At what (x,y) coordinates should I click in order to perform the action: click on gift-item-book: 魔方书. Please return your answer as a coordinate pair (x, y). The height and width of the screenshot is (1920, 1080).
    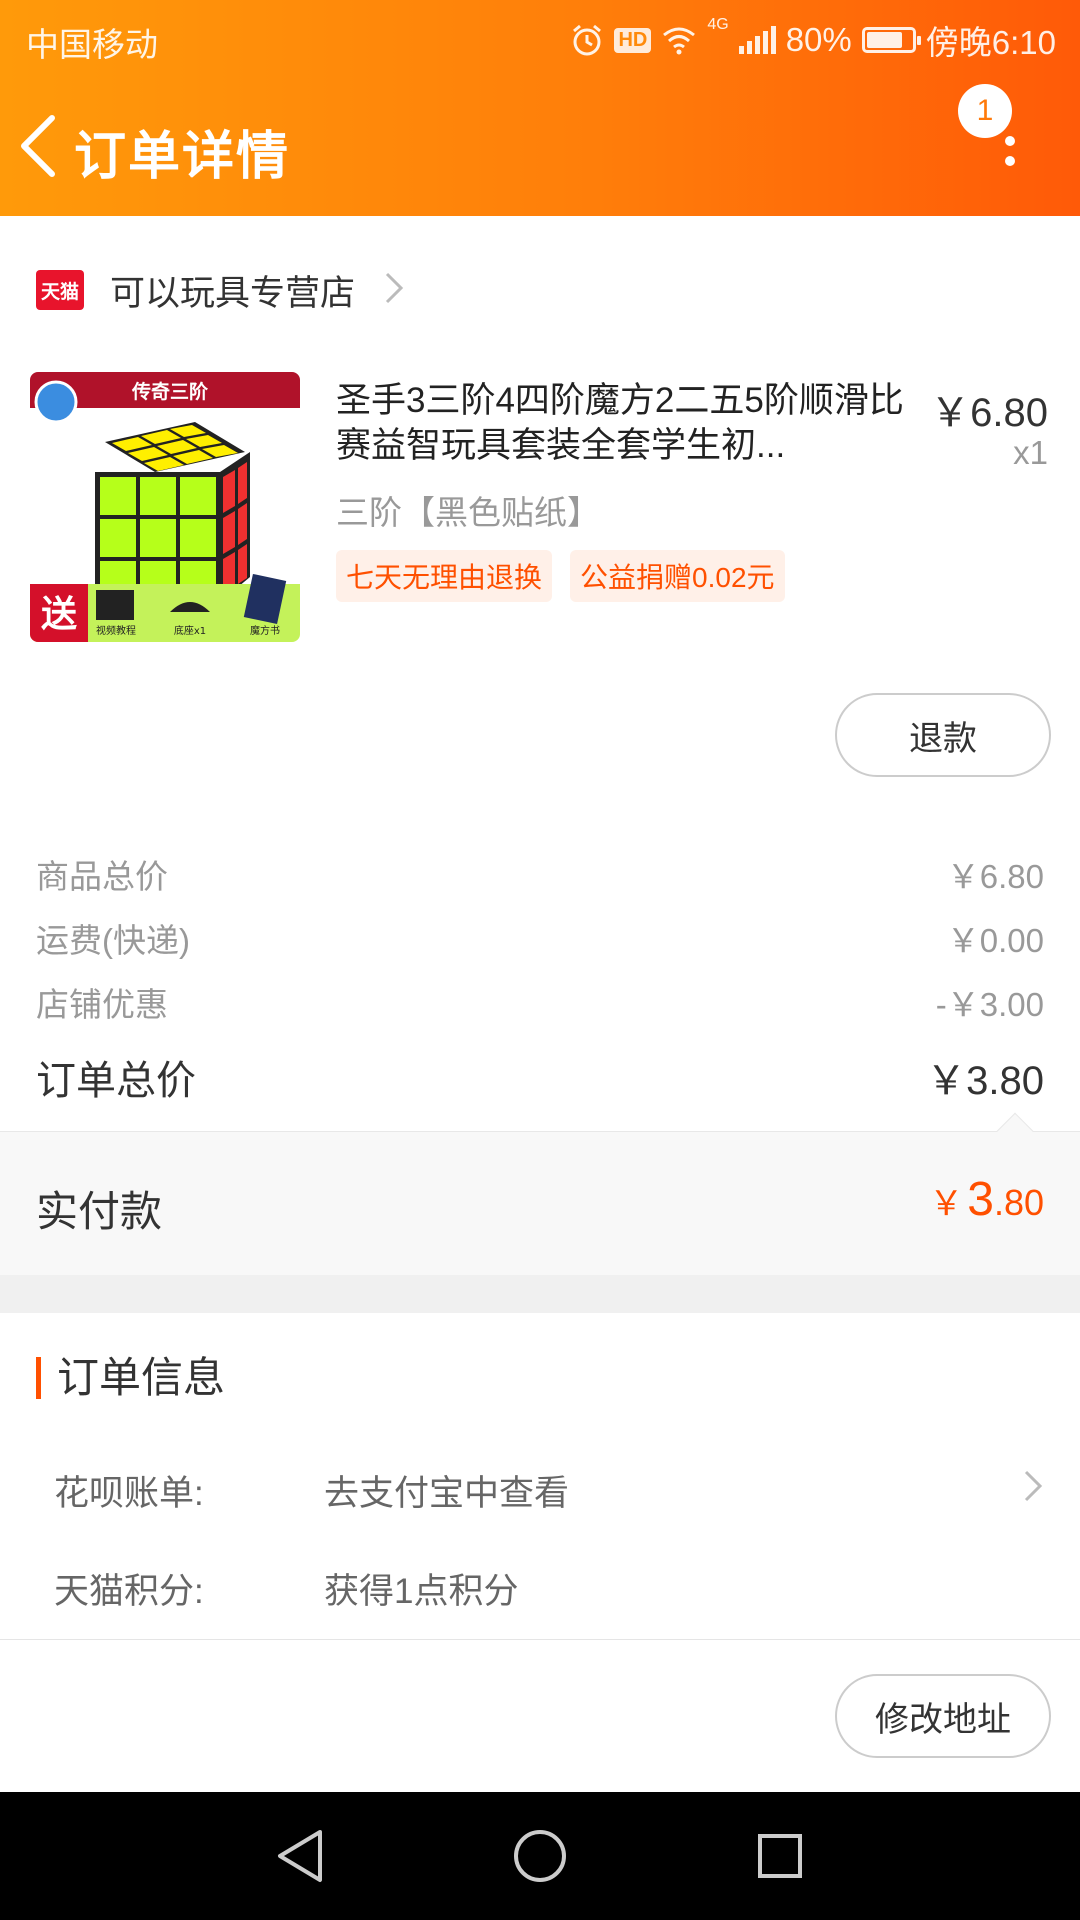
    Looking at the image, I should click on (265, 630).